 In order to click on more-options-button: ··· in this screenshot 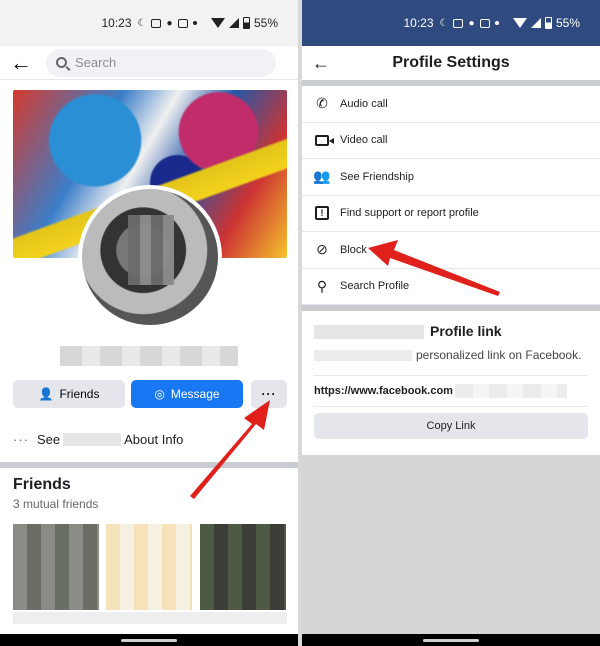, I will do `click(269, 394)`.